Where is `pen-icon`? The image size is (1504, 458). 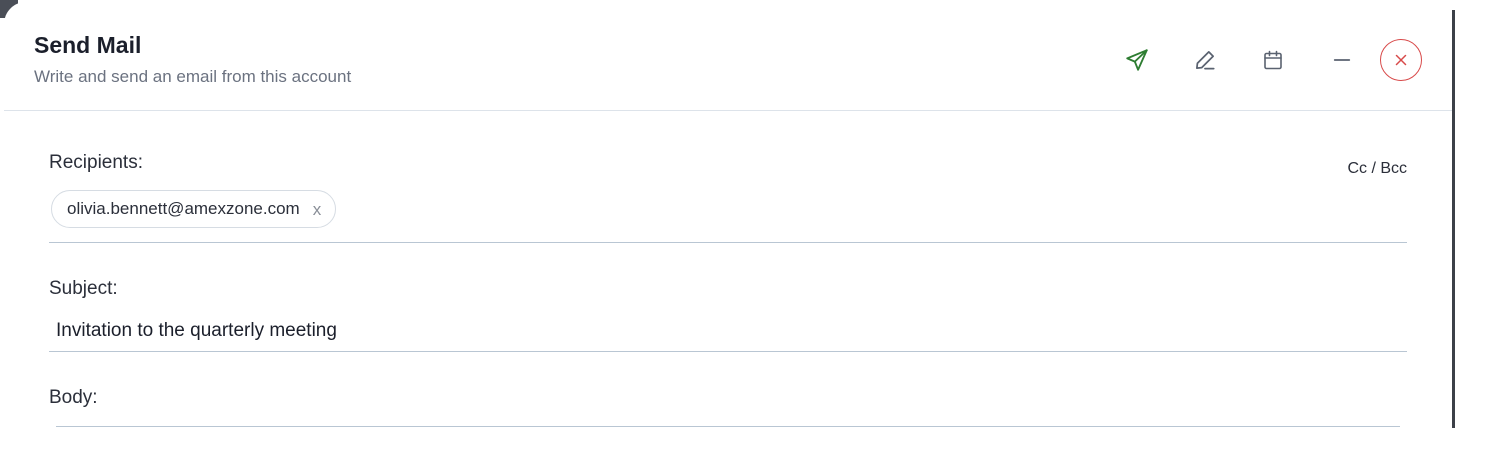
pen-icon is located at coordinates (1205, 60).